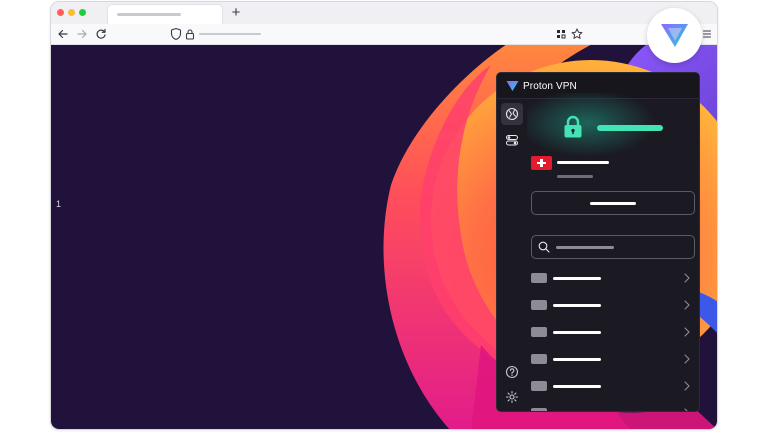 This screenshot has height=432, width=768. What do you see at coordinates (230, 34) in the screenshot?
I see `url-text` at bounding box center [230, 34].